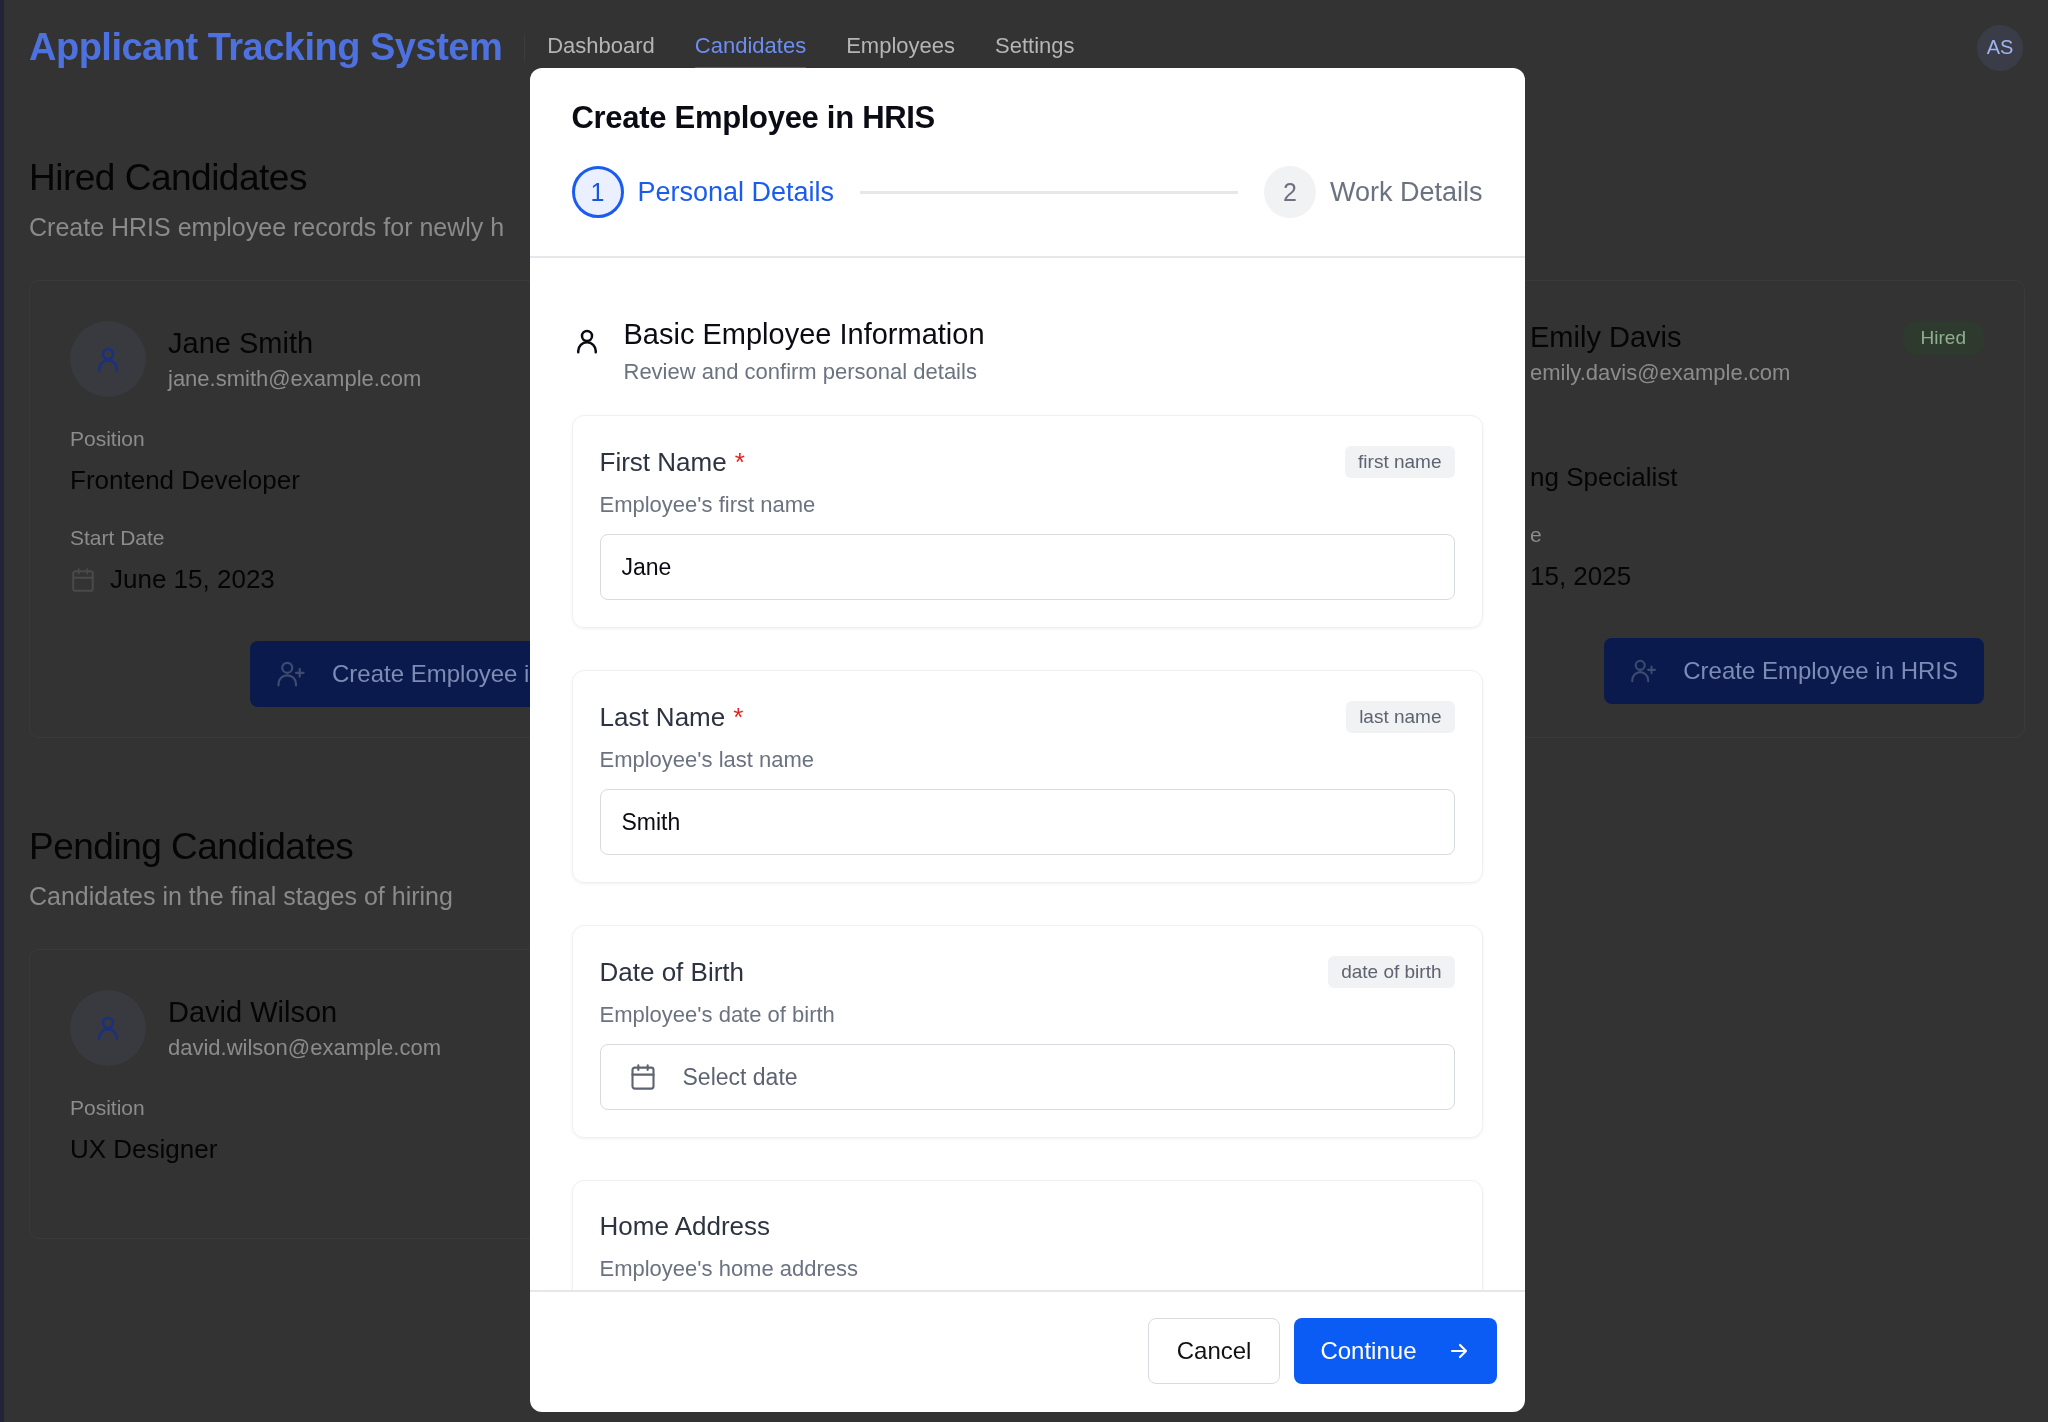 The image size is (2048, 1422). What do you see at coordinates (740, 1077) in the screenshot?
I see `date-placeholder: Select date` at bounding box center [740, 1077].